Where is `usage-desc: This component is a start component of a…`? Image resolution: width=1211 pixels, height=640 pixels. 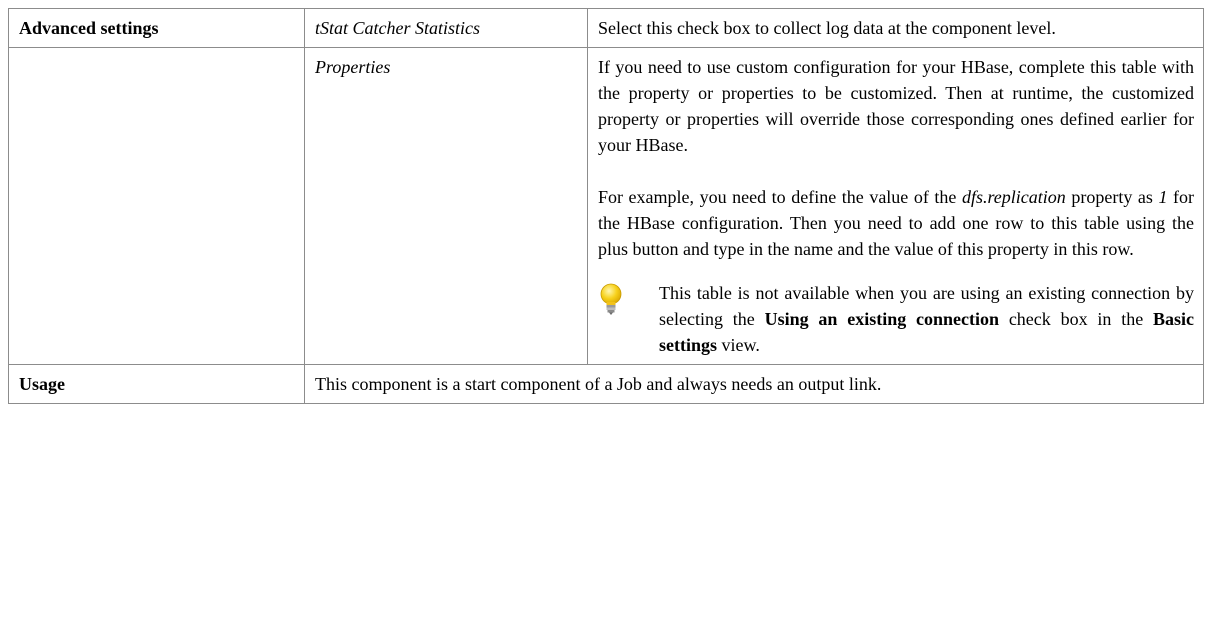
usage-desc: This component is a start component of a… is located at coordinates (754, 384).